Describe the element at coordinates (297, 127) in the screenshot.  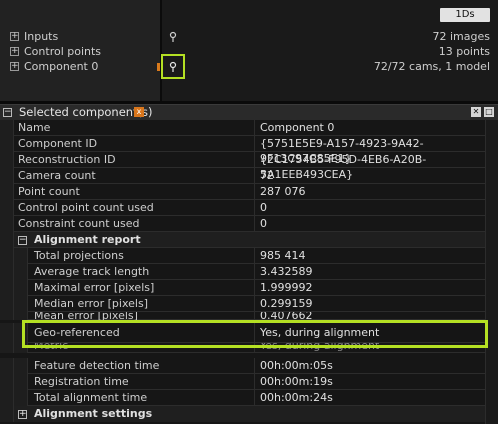
I see `property-value: Component 0` at that location.